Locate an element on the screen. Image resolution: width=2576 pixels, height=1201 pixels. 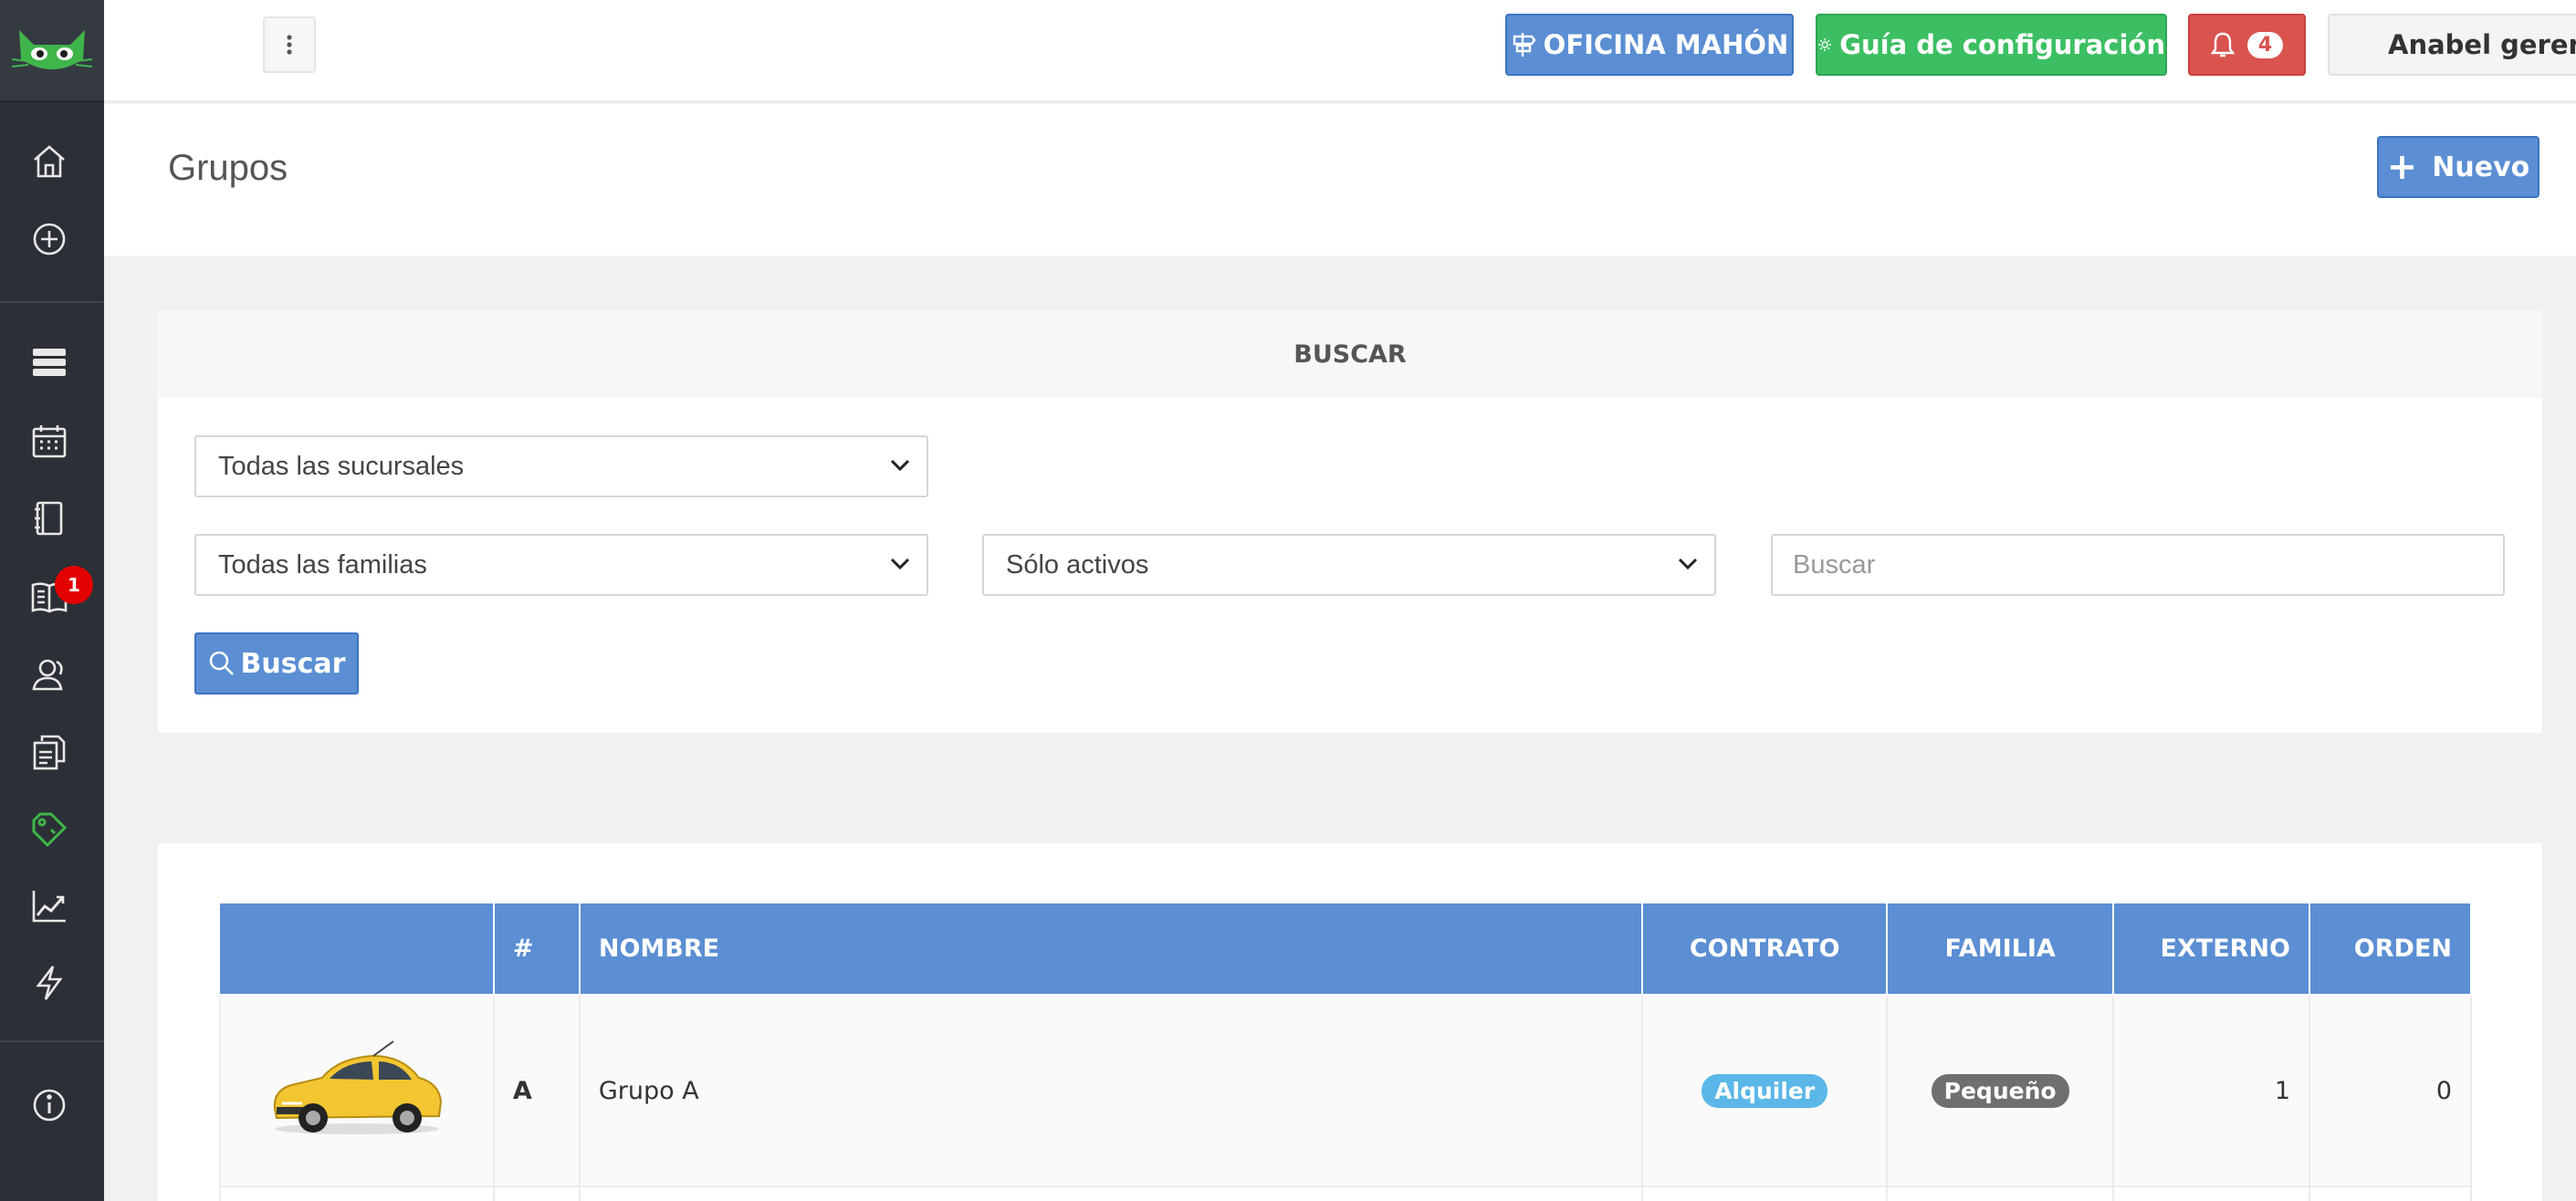
more-options-button is located at coordinates (289, 45).